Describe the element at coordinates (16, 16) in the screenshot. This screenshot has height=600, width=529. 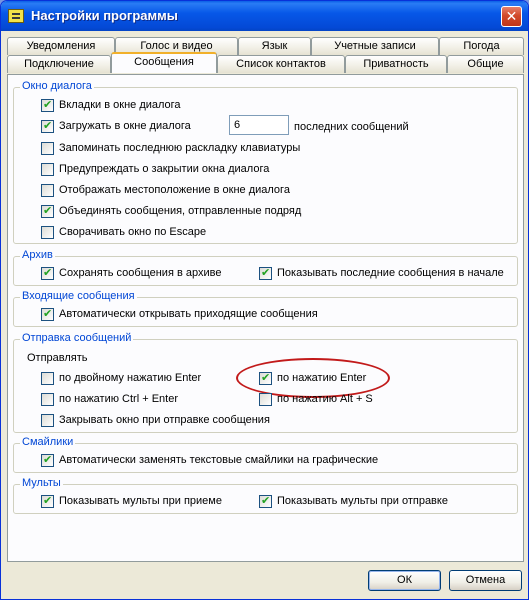
I see `app-icon` at that location.